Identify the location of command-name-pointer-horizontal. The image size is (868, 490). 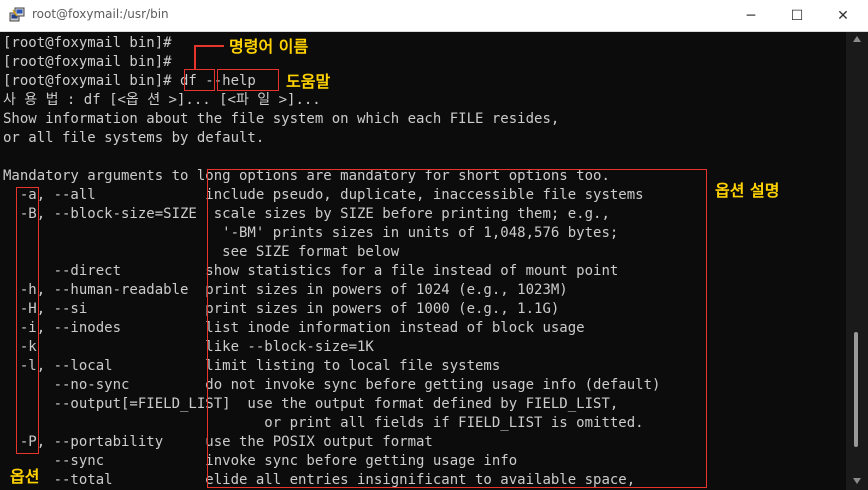
(209, 46).